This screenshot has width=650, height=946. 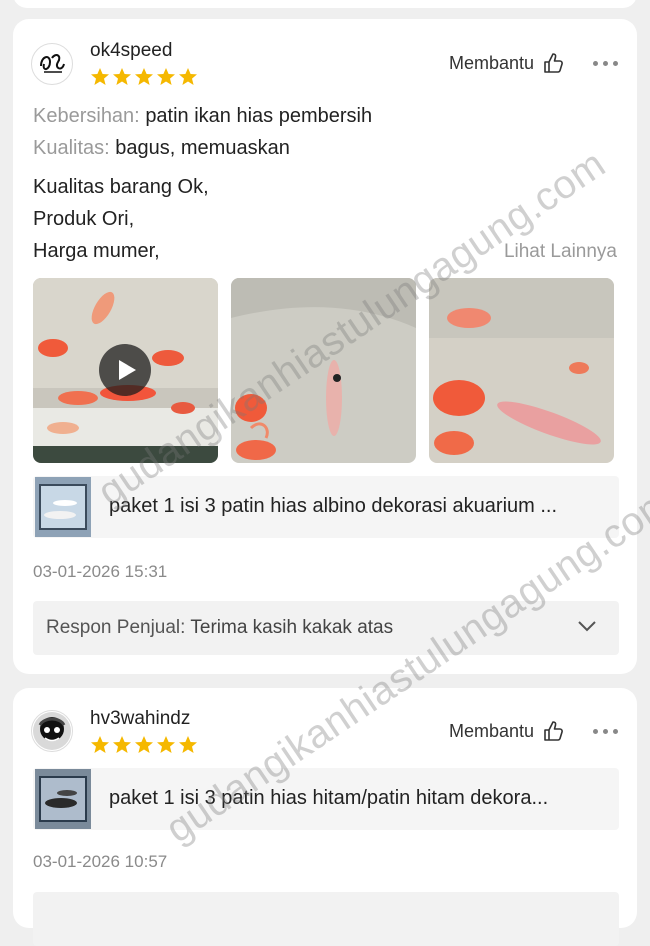 I want to click on review-text-line: Produk Ori,, so click(x=84, y=219).